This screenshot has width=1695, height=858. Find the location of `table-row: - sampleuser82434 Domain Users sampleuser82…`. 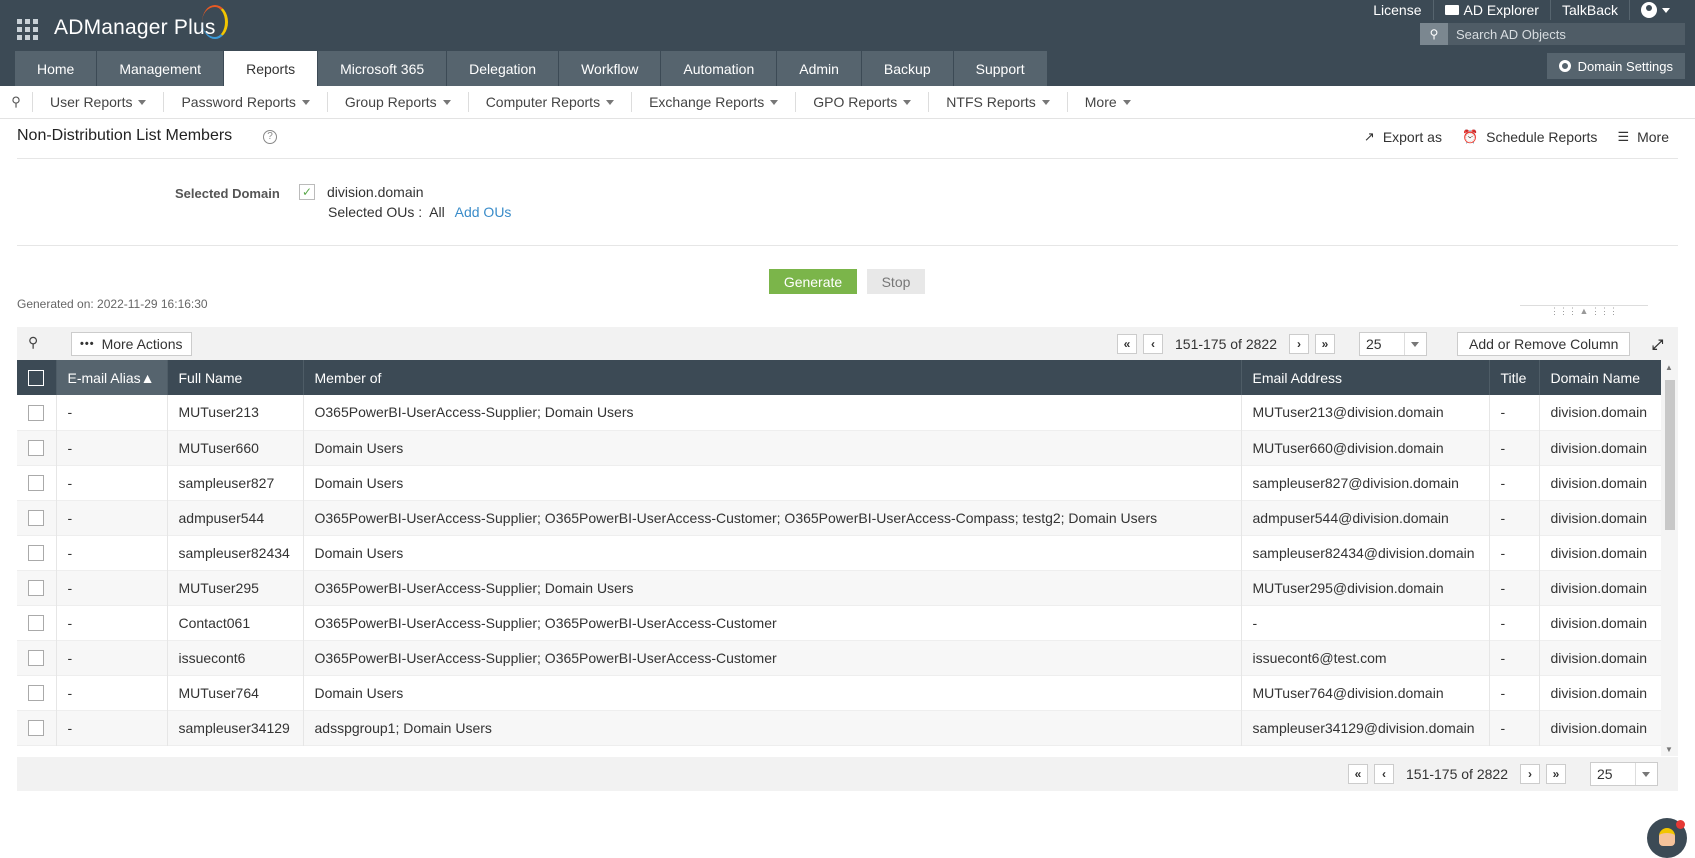

table-row: - sampleuser82434 Domain Users sampleuser82… is located at coordinates (839, 552).